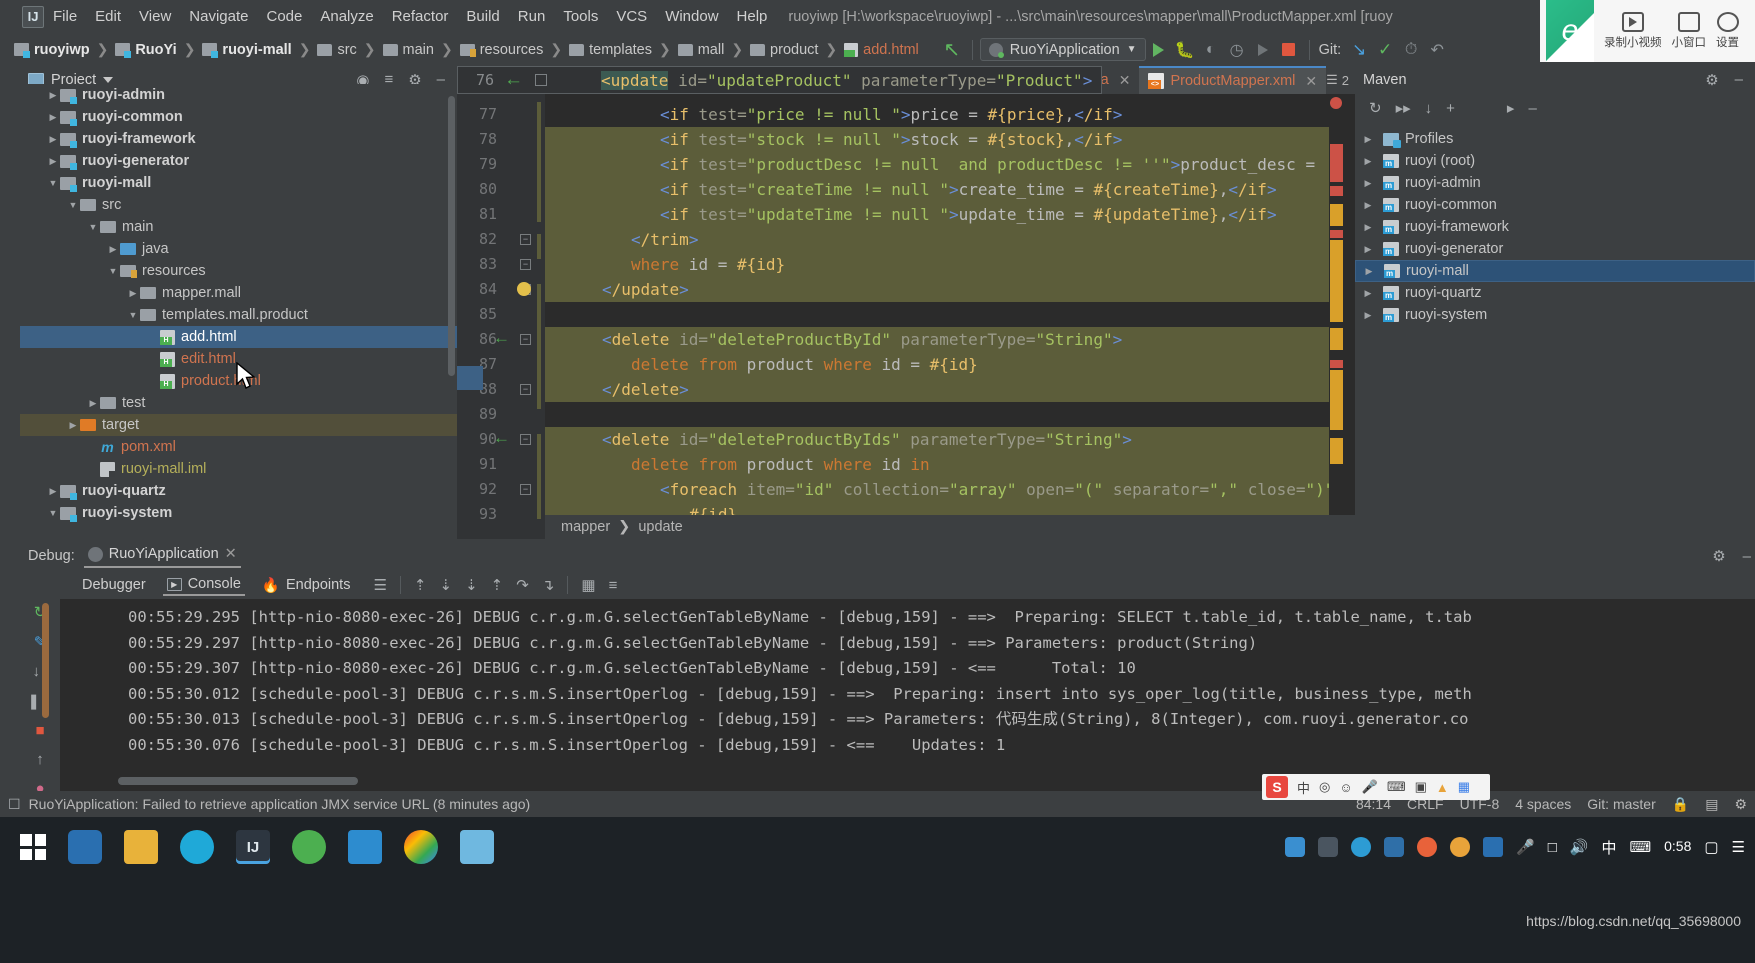  Describe the element at coordinates (238, 227) in the screenshot. I see `tree-item-main: ▼ main` at that location.